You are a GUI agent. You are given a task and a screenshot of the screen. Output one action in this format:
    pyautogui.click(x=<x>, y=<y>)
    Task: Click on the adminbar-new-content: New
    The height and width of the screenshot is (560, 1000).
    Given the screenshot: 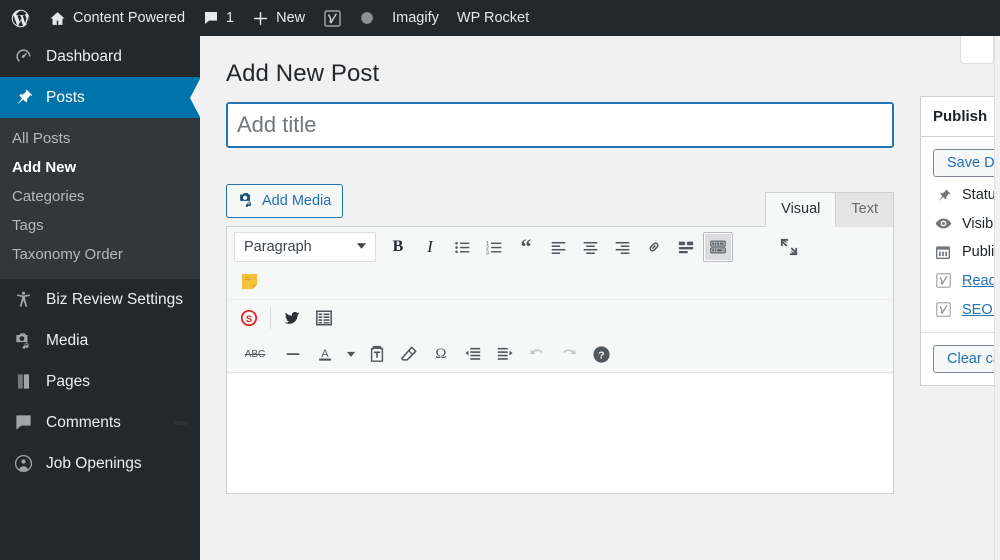 What is the action you would take?
    pyautogui.click(x=278, y=18)
    